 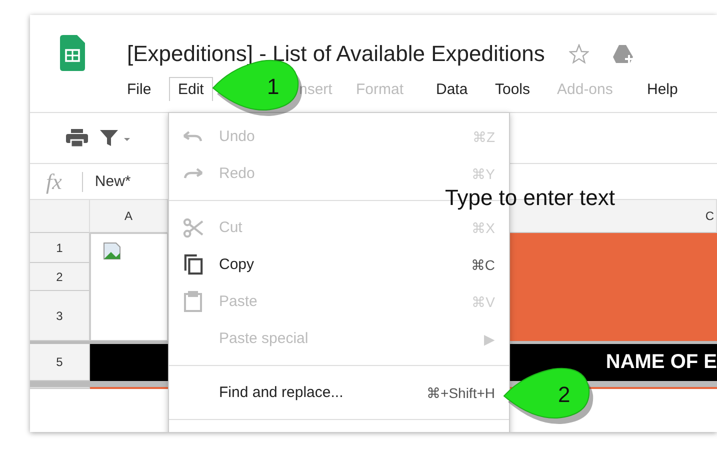 I want to click on scissors-icon, so click(x=193, y=228).